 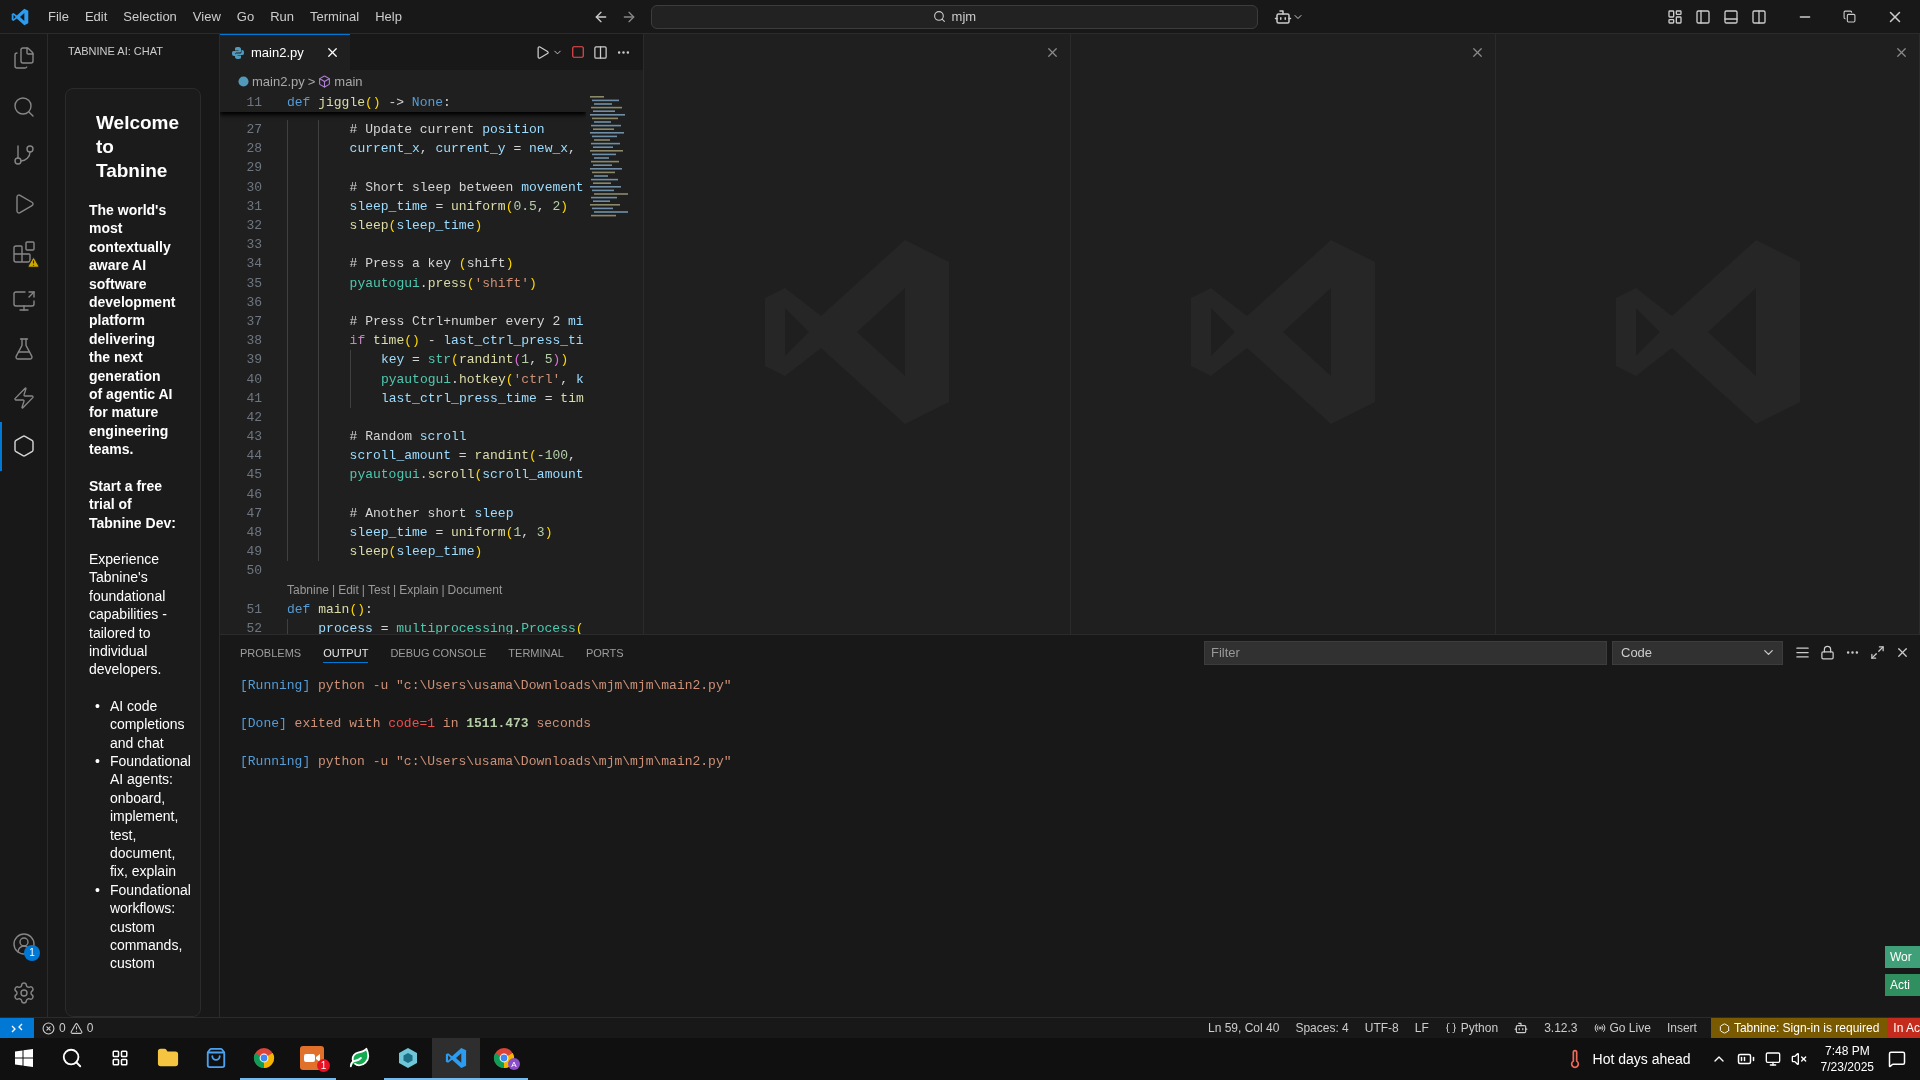 I want to click on mode-status: Insert, so click(x=1681, y=1028).